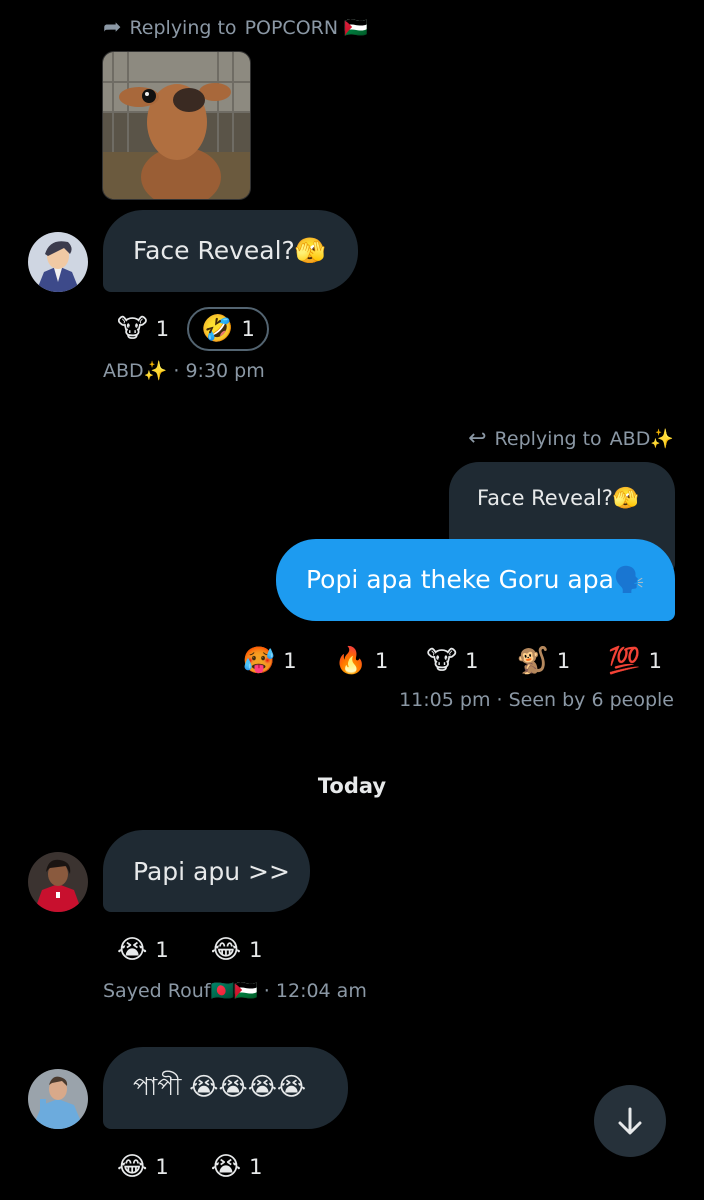 This screenshot has height=1200, width=704. I want to click on replied-image, so click(176, 125).